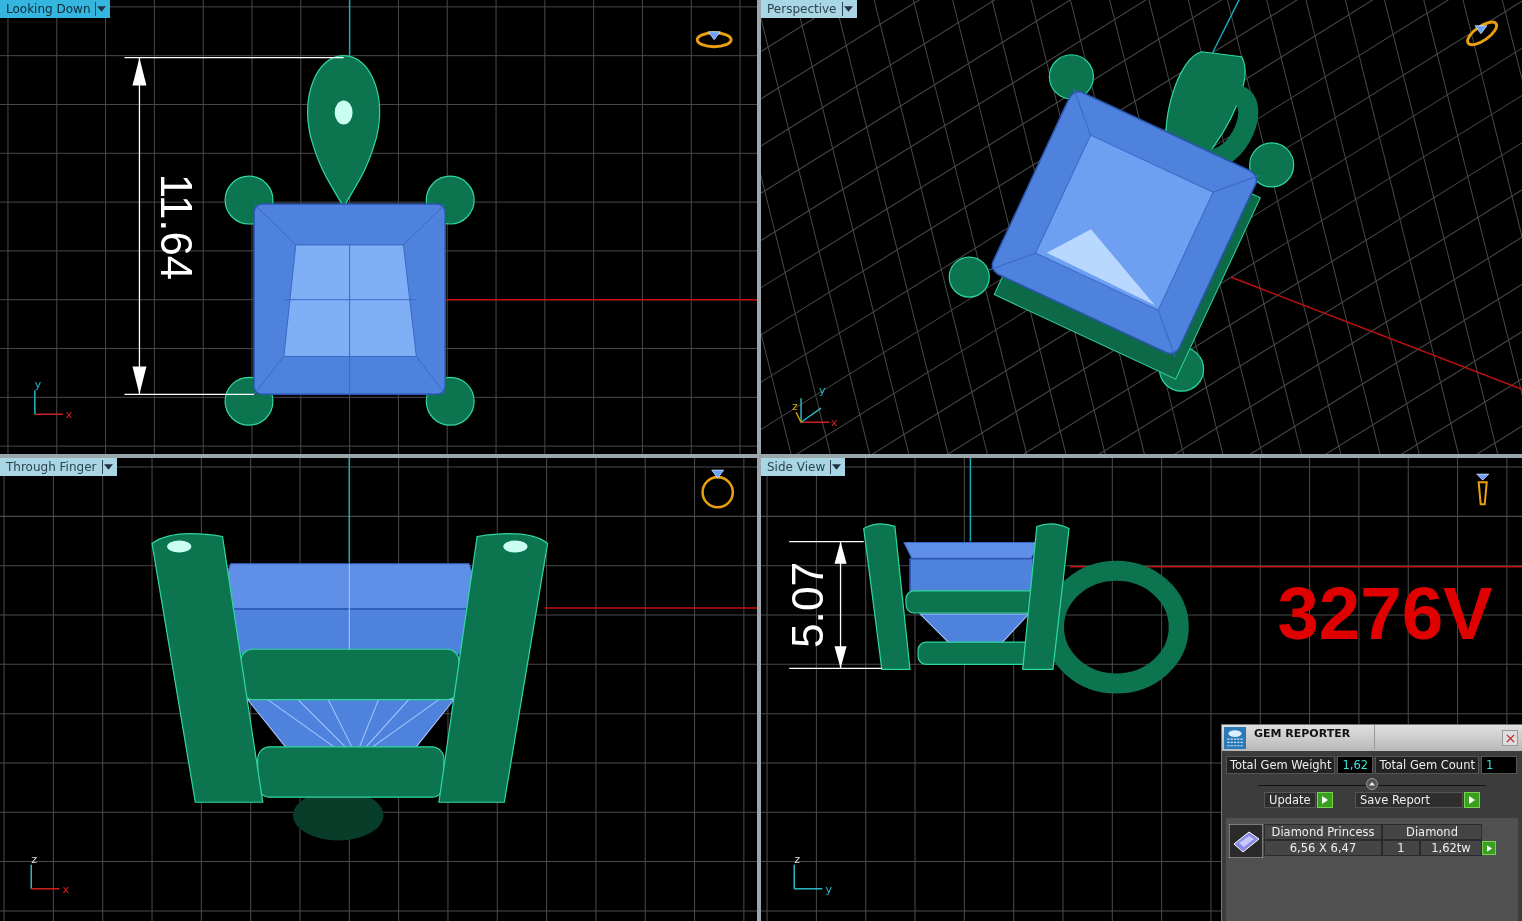 The height and width of the screenshot is (921, 1522). What do you see at coordinates (58, 467) in the screenshot?
I see `viewport-tab: Through Finger` at bounding box center [58, 467].